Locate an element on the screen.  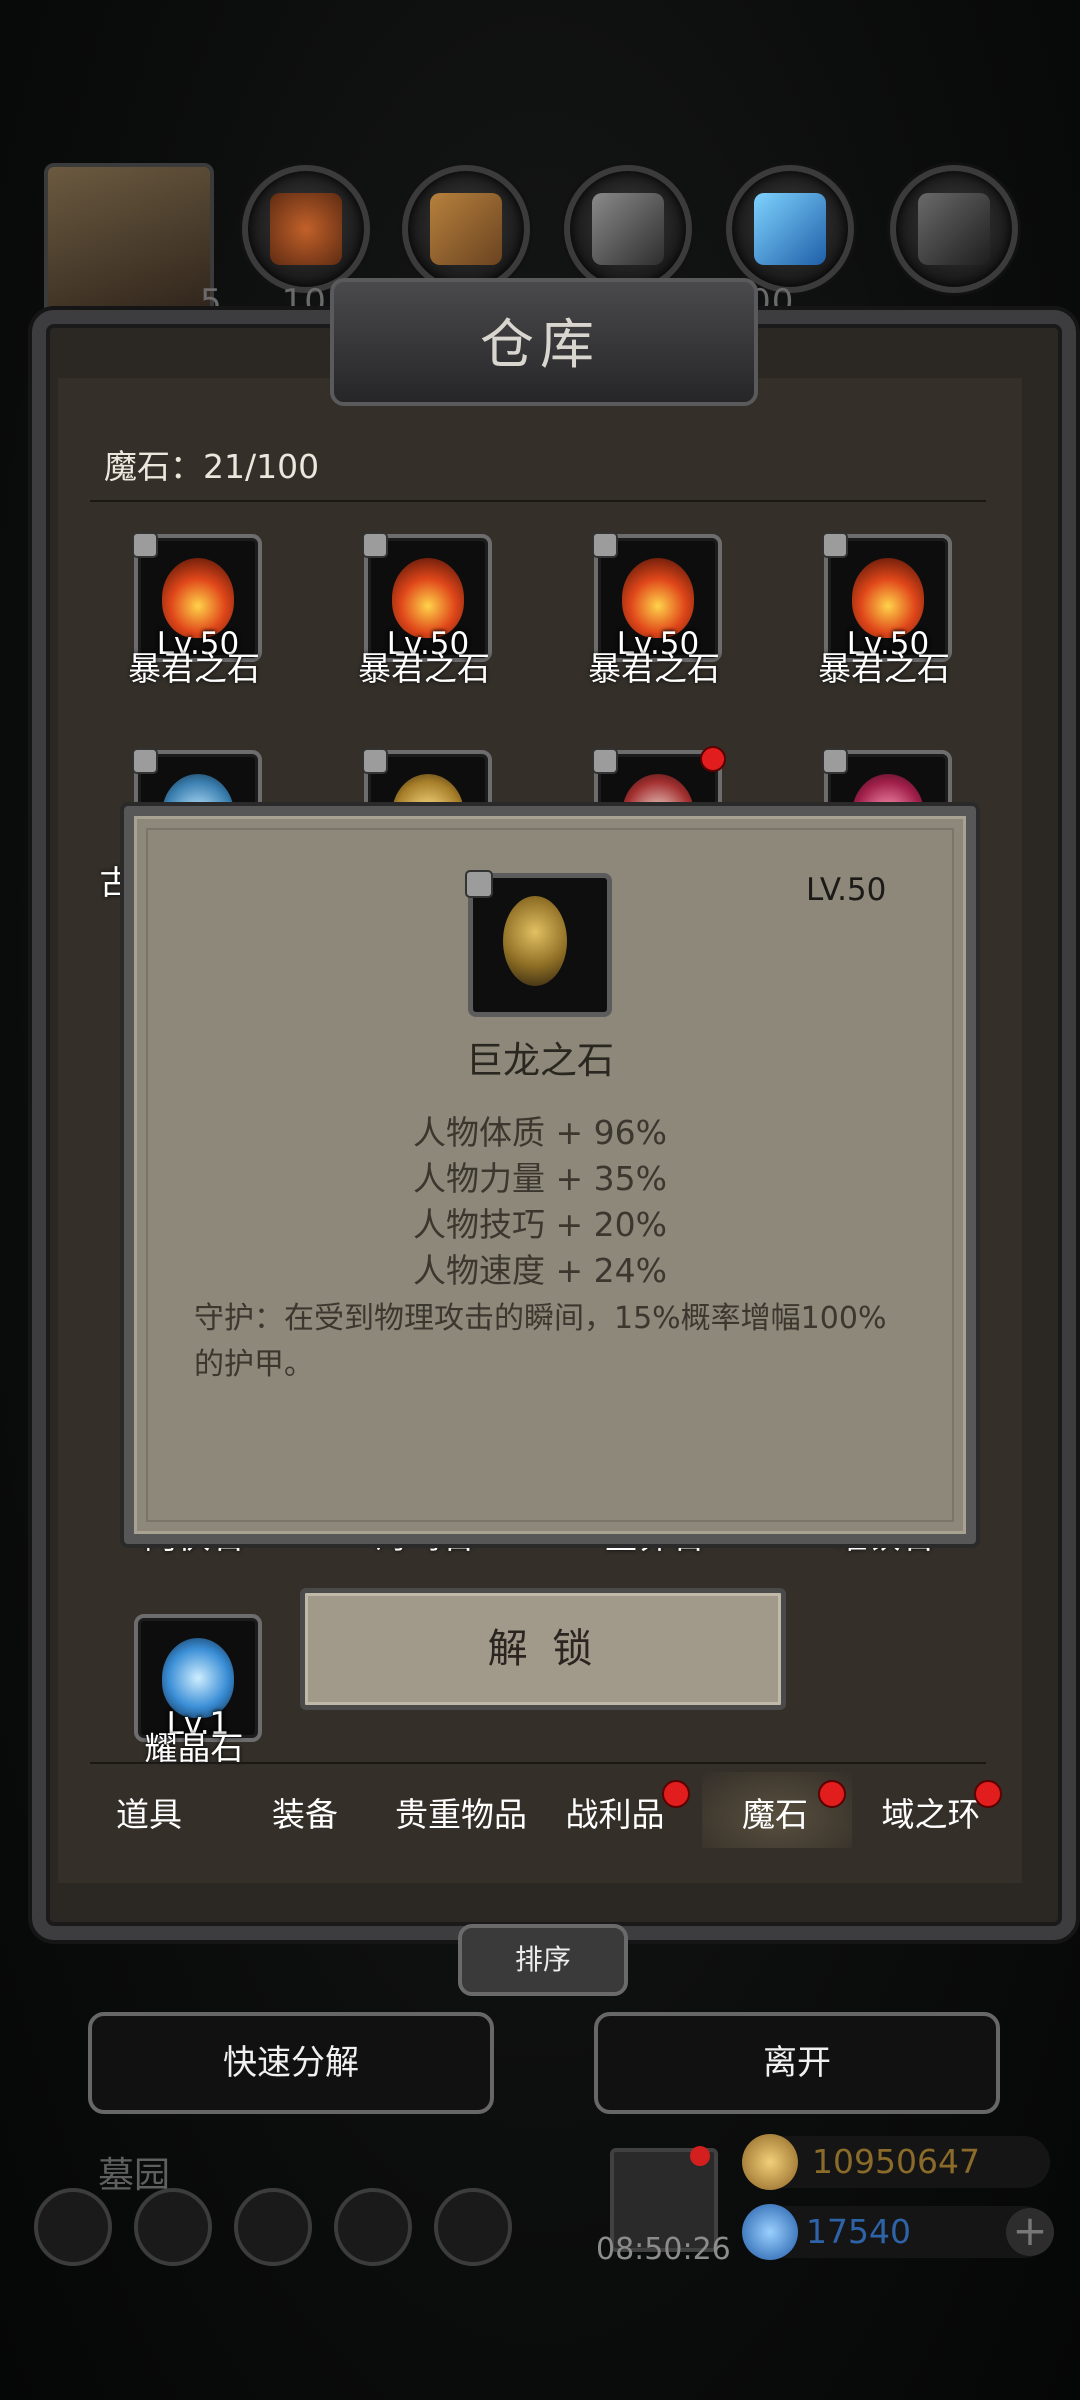
ore-resource-icon is located at coordinates (628, 229).